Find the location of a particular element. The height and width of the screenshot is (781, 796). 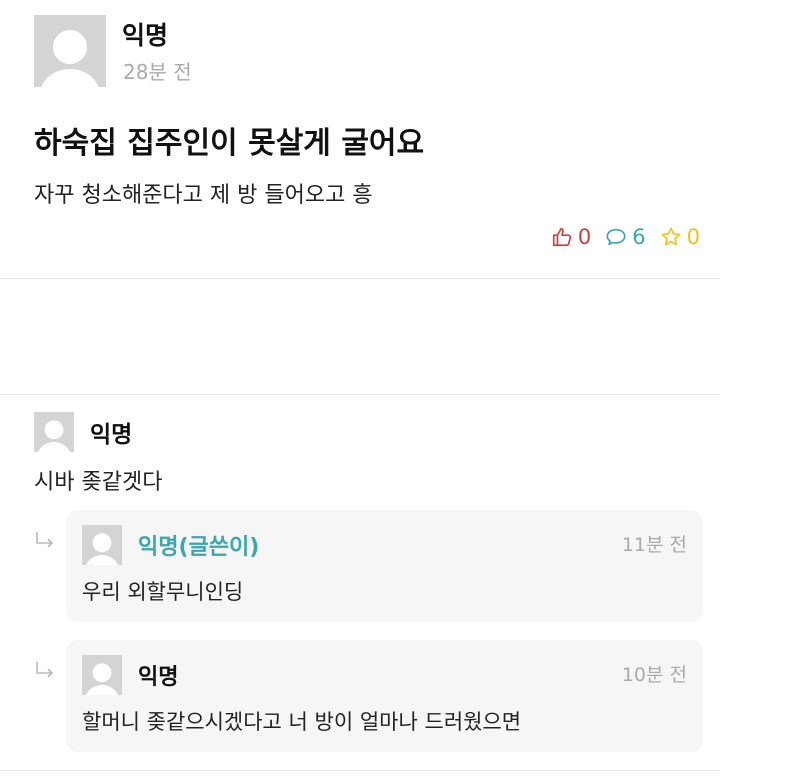

reply-time: 10분 전 is located at coordinates (654, 675).